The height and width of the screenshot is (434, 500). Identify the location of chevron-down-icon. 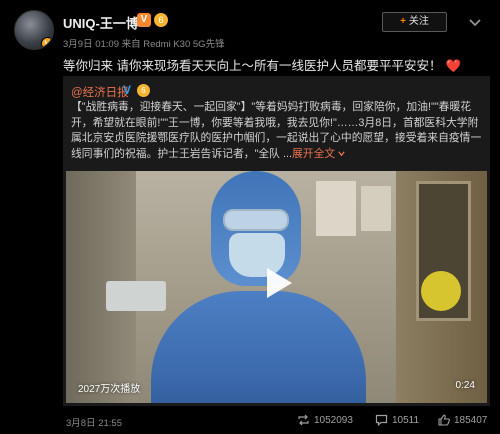
(341, 154).